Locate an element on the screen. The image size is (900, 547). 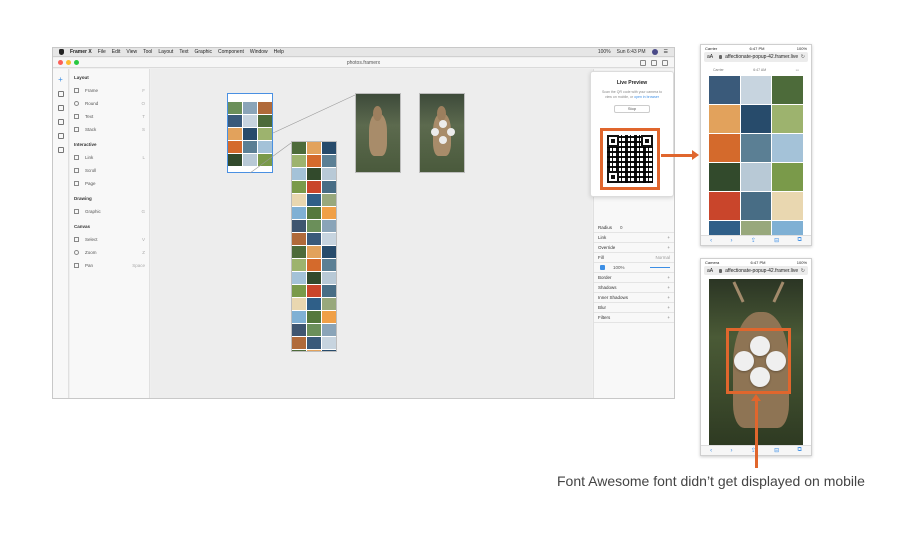
menu-layout: Layout is located at coordinates (165, 52).